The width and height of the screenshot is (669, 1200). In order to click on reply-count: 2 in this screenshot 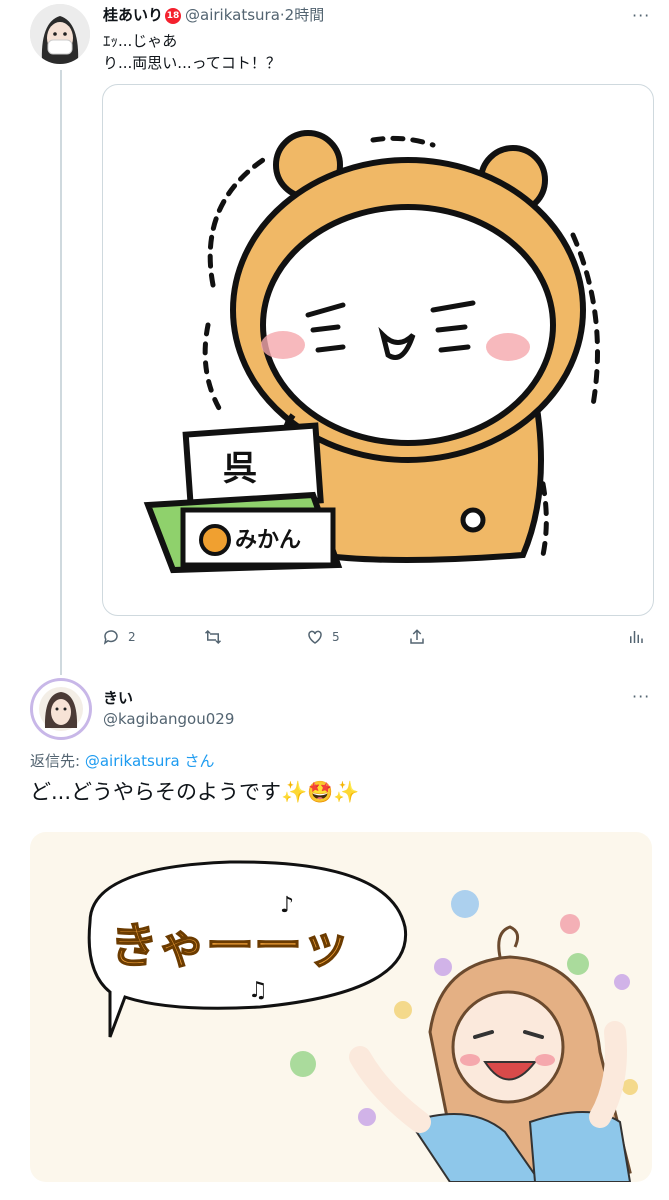, I will do `click(132, 637)`.